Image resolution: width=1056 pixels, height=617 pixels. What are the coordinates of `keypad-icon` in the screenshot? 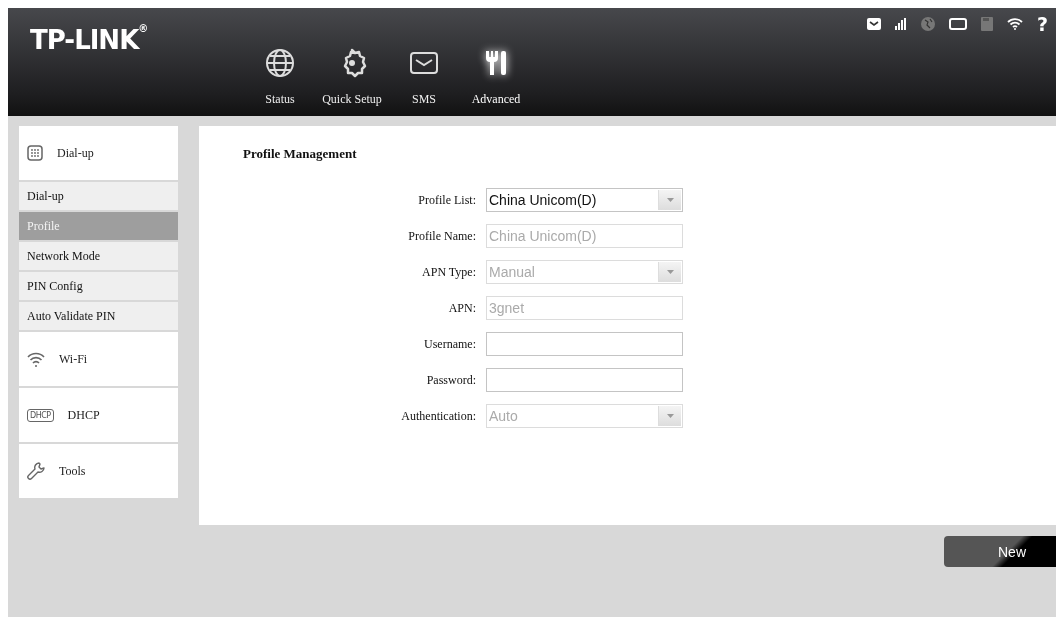 It's located at (35, 153).